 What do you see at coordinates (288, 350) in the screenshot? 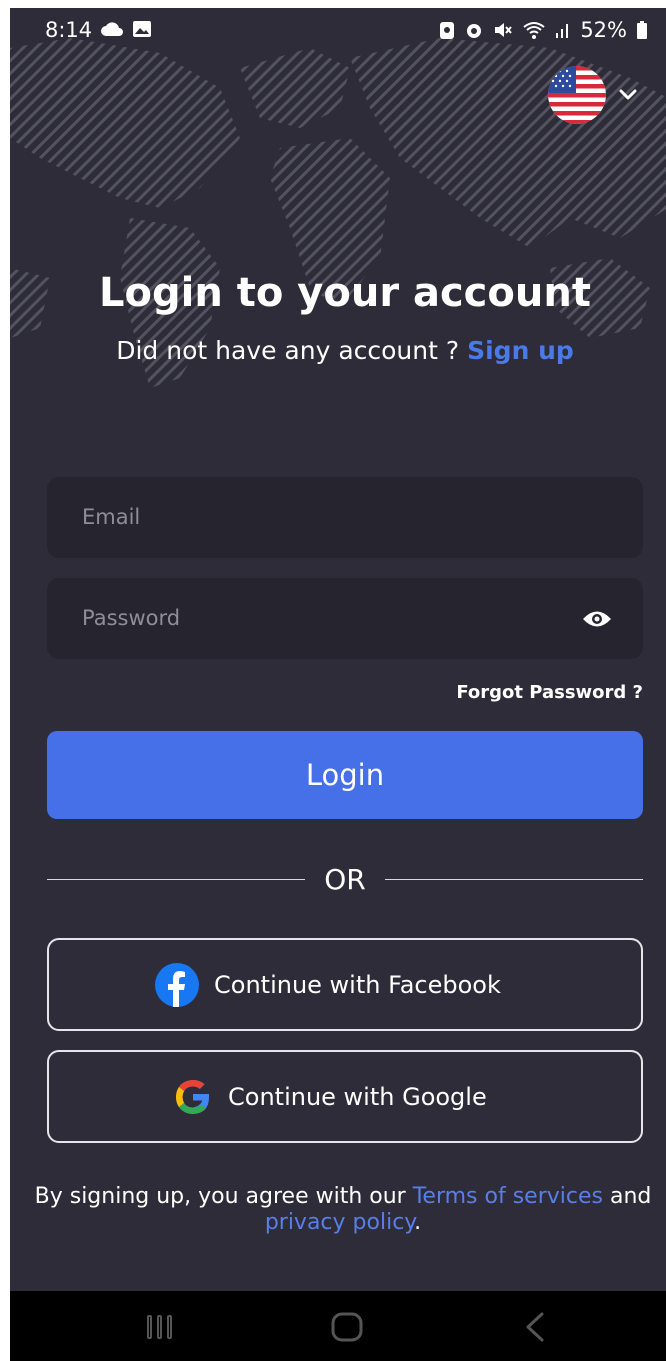
I see `signup-prompt-text: Did not have any account ?` at bounding box center [288, 350].